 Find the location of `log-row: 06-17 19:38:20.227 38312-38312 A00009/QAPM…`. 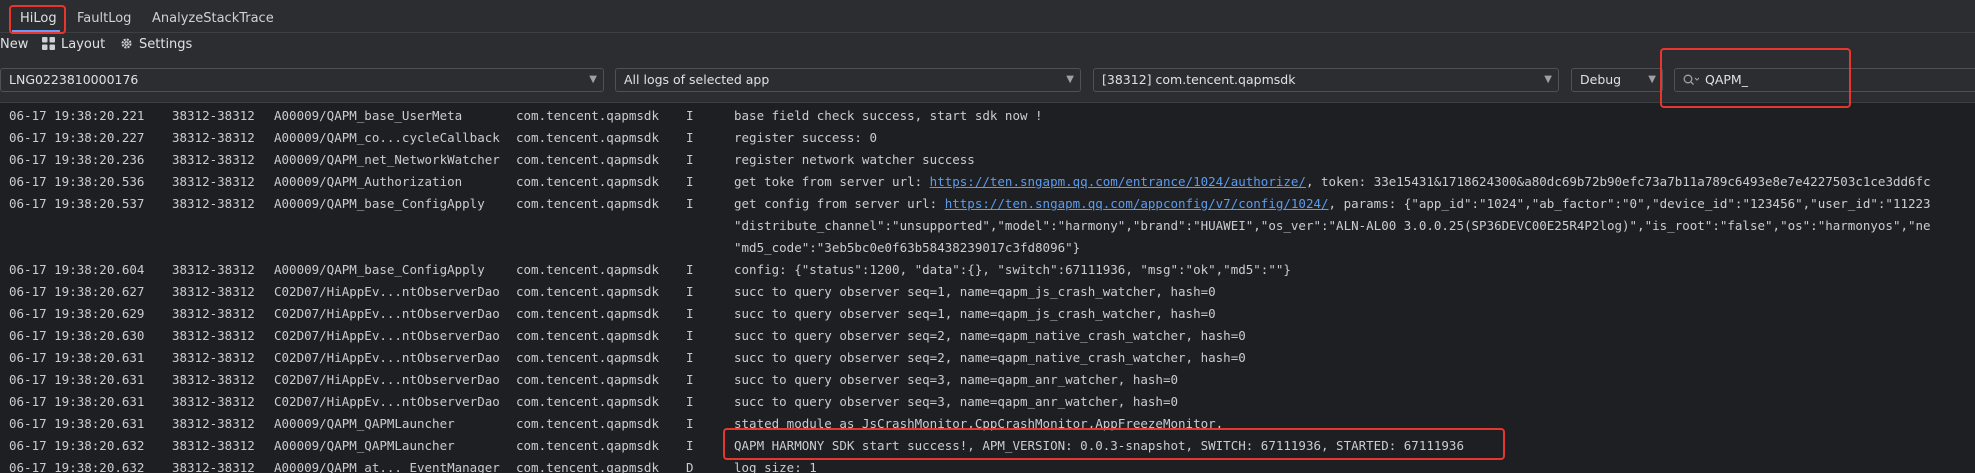

log-row: 06-17 19:38:20.227 38312-38312 A00009/QAPM… is located at coordinates (987, 138).